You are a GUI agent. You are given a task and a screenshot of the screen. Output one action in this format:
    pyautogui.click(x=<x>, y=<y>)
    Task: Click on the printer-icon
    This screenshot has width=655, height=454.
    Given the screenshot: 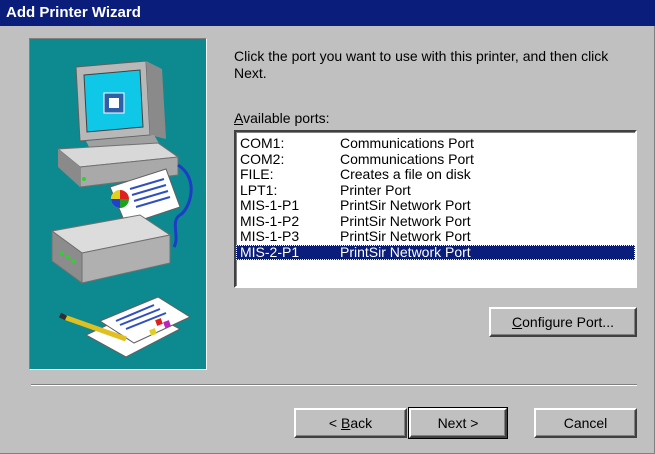 What is the action you would take?
    pyautogui.click(x=115, y=226)
    